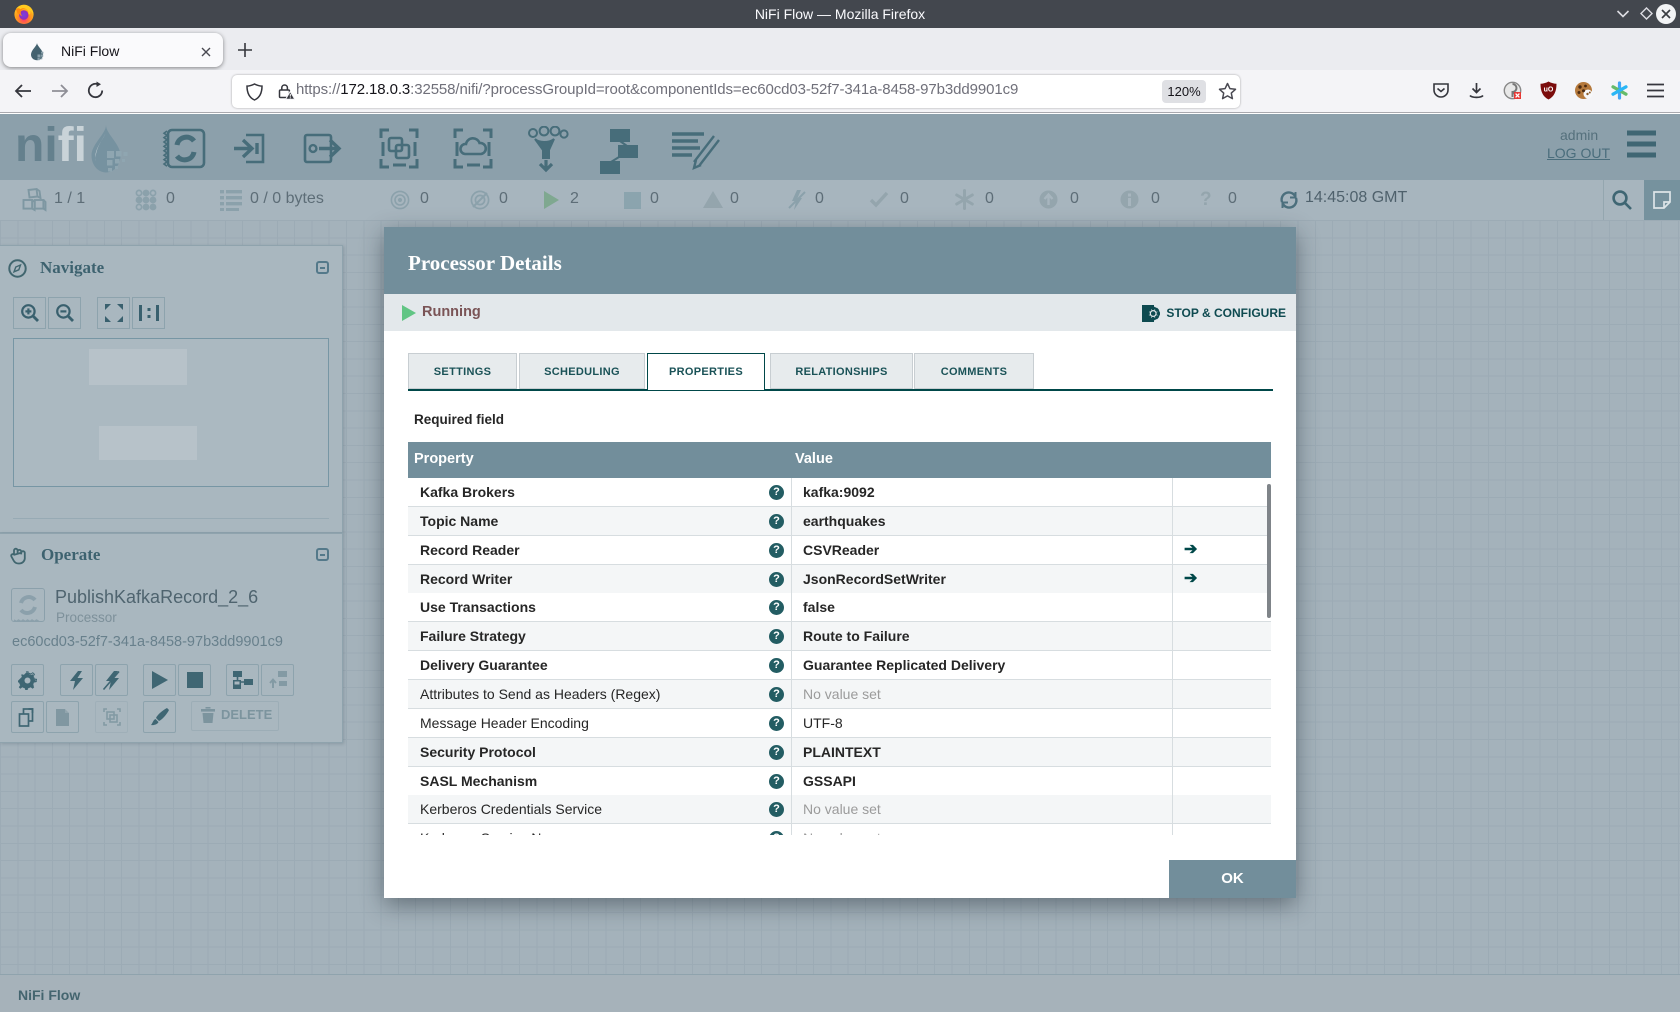  I want to click on svg-text: uO, so click(1549, 90).